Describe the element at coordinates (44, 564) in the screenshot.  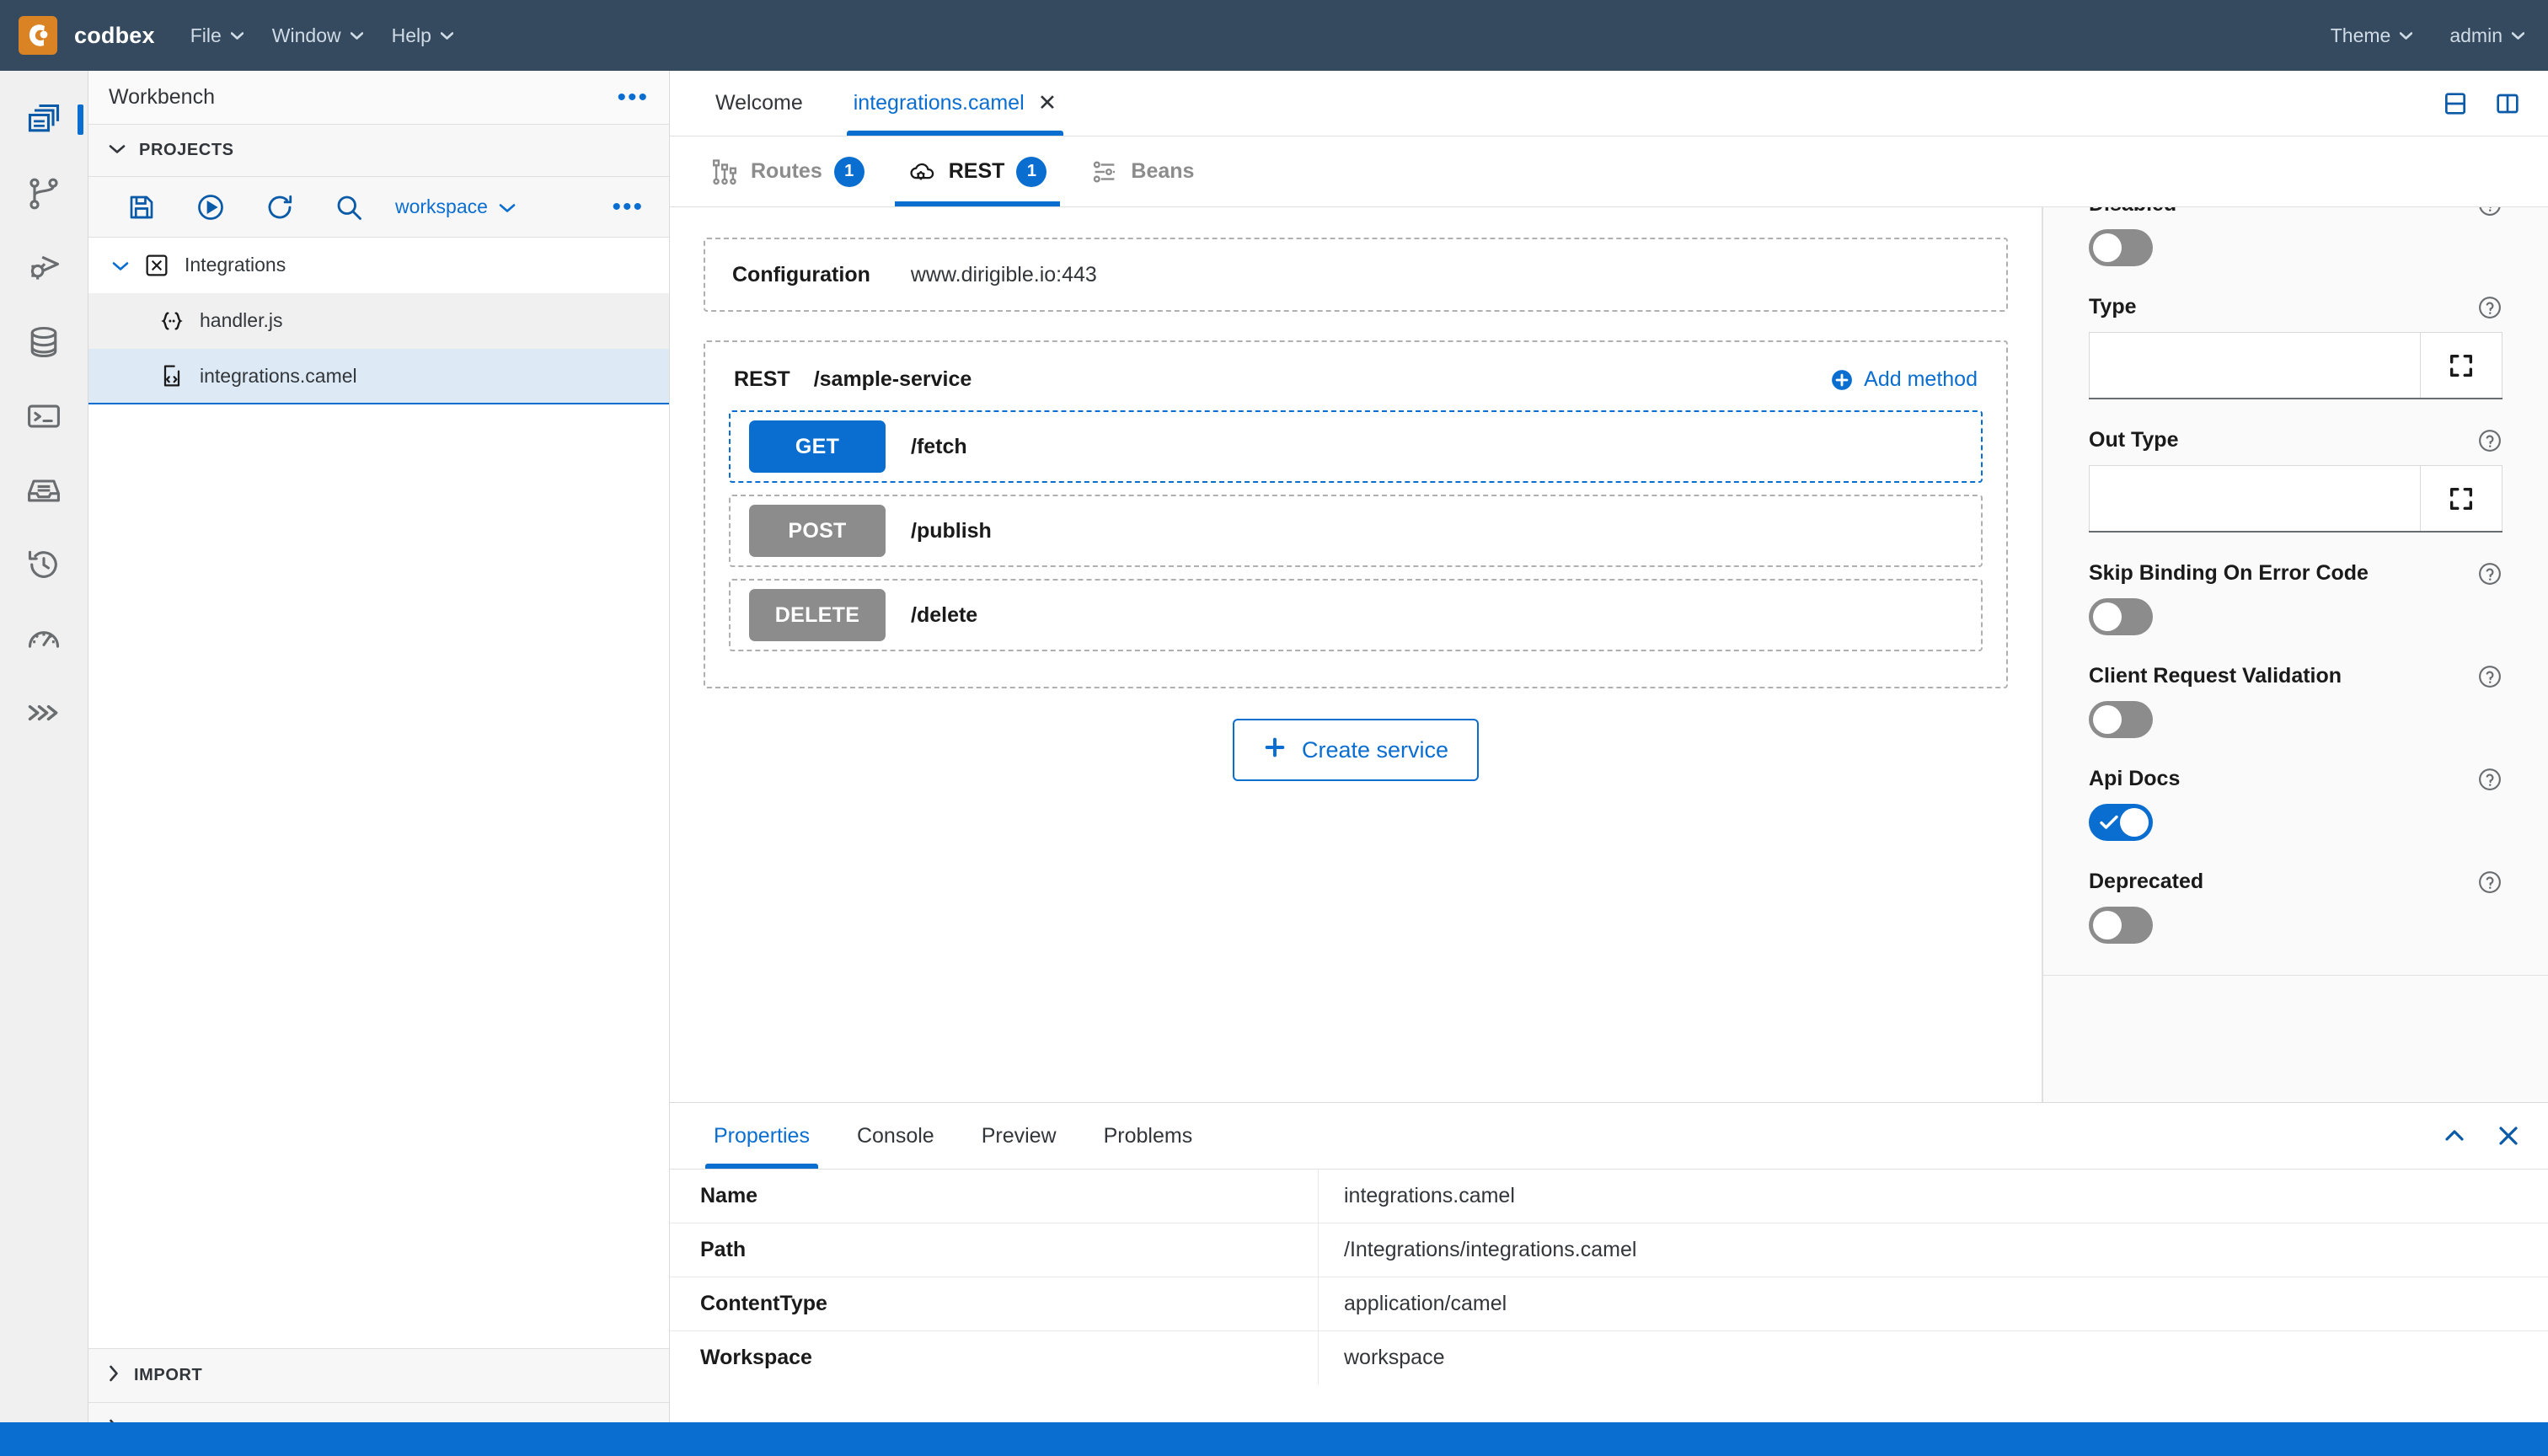
I see `rail-item-history` at that location.